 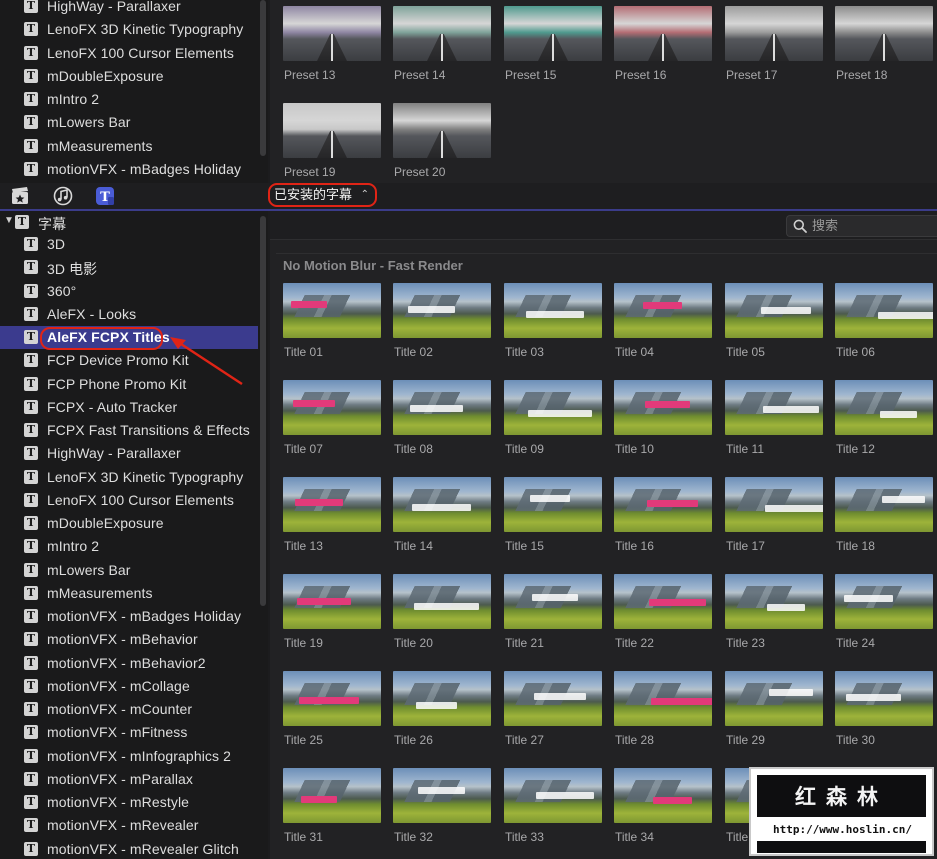 What do you see at coordinates (129, 244) in the screenshot?
I see `sidebar-item: T 3D` at bounding box center [129, 244].